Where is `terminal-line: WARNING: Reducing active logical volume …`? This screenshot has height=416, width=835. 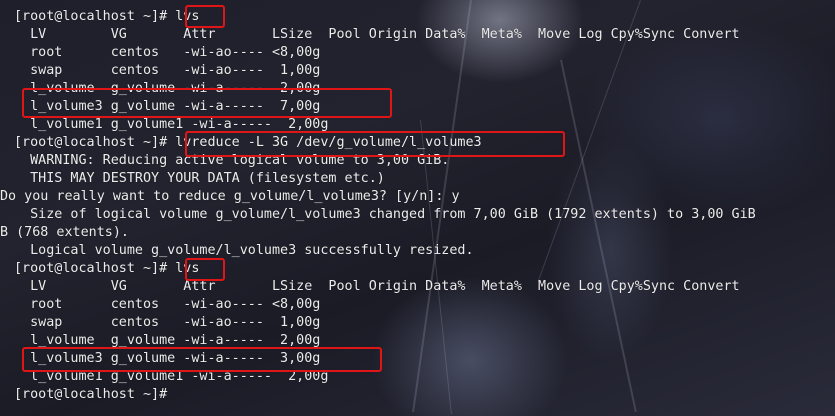 terminal-line: WARNING: Reducing active logical volume … is located at coordinates (232, 160).